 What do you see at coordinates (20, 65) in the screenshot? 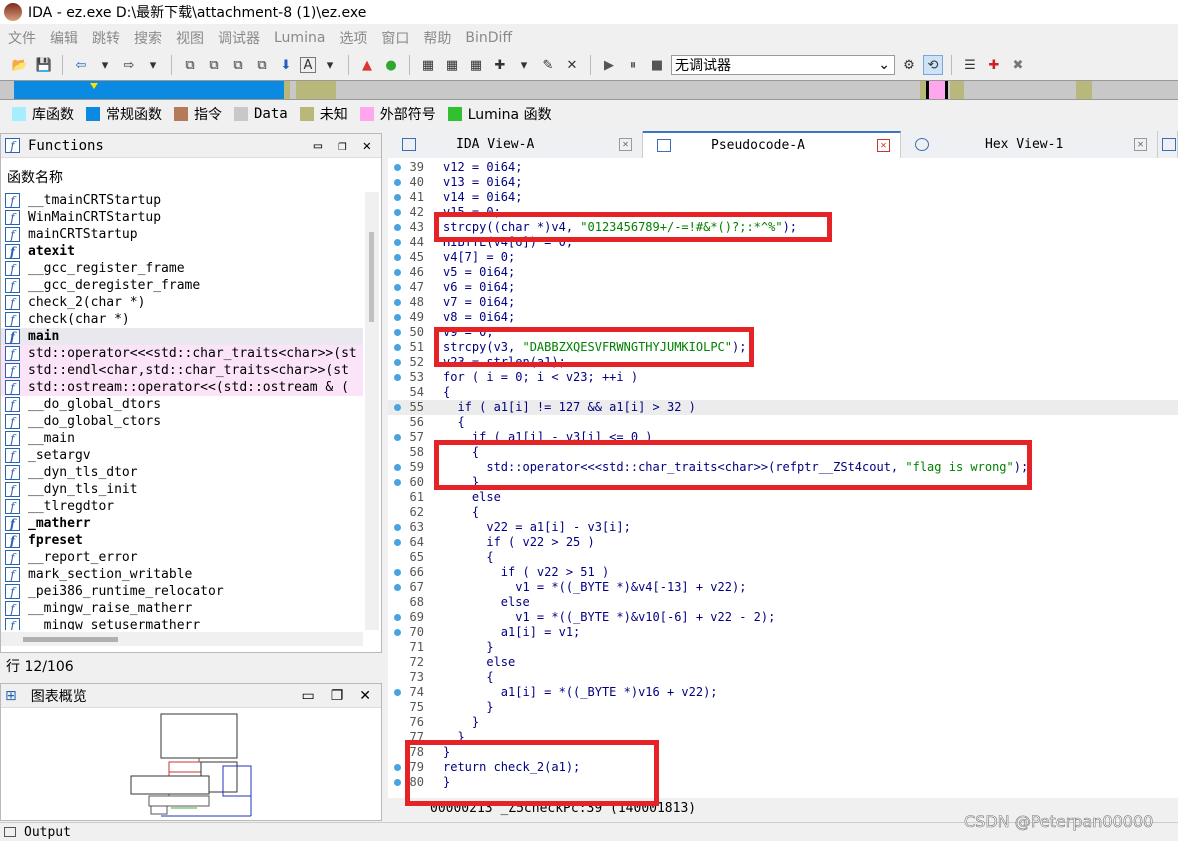
I see `open-folder-icon: 📂` at bounding box center [20, 65].